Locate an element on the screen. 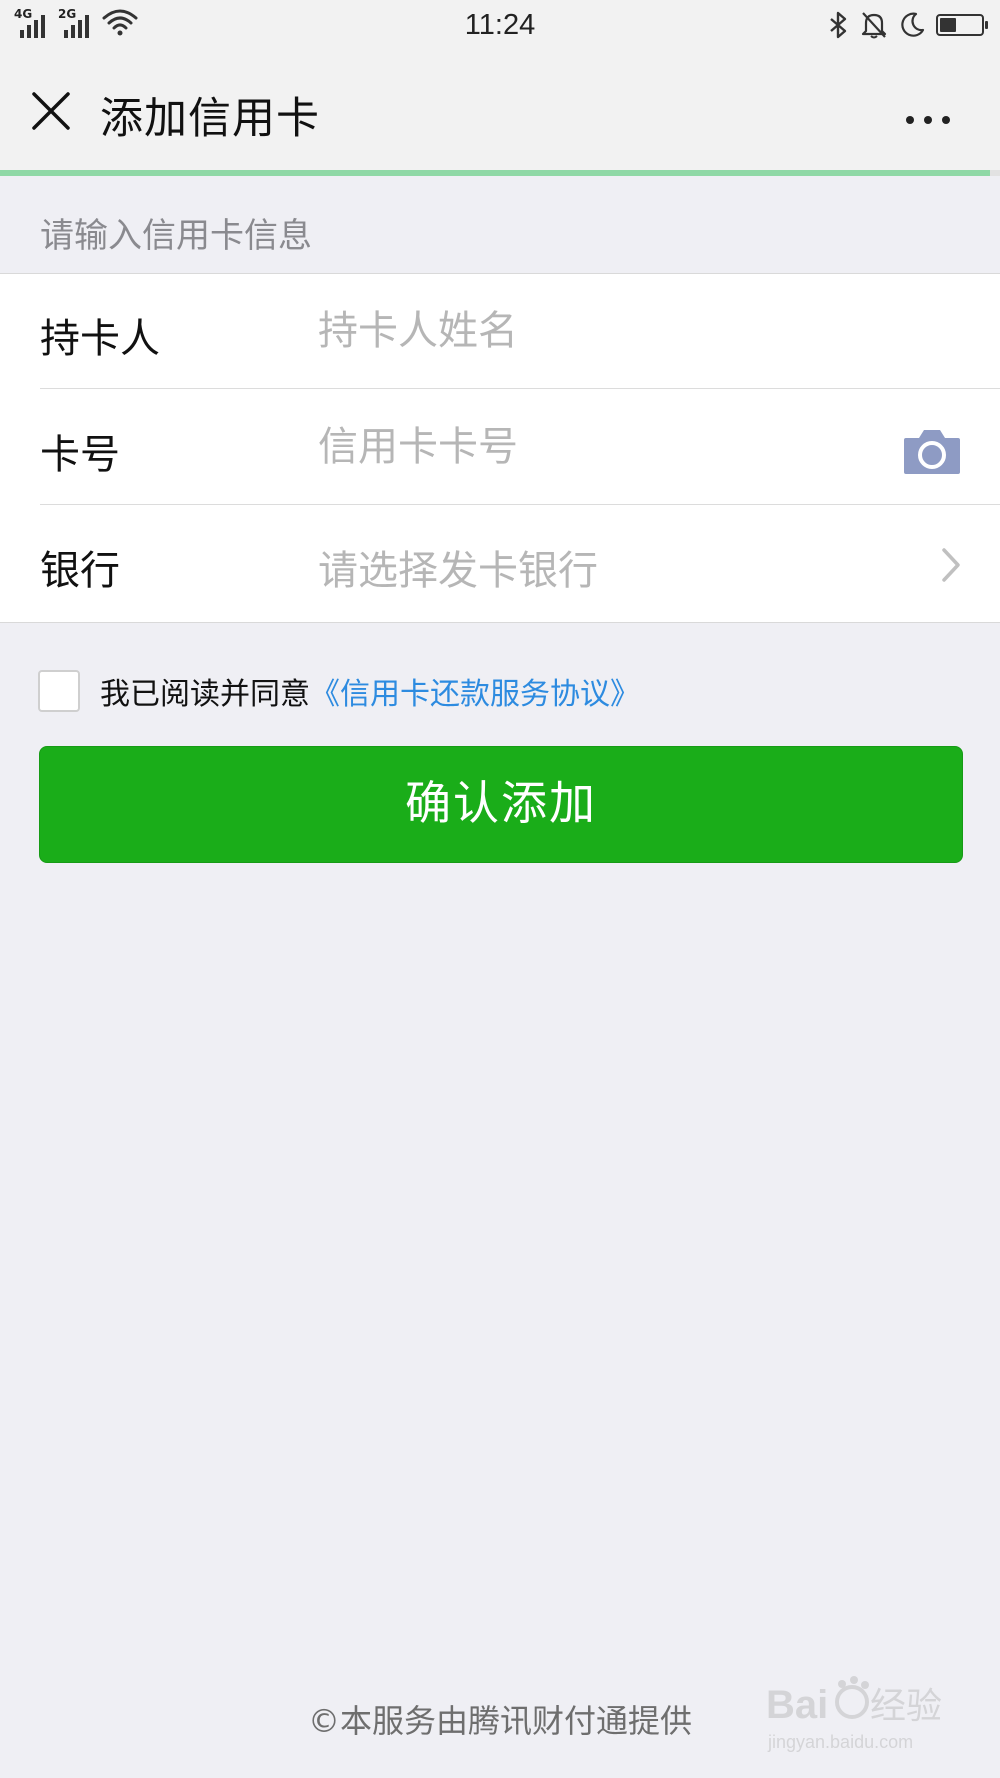  cardholder-name-input is located at coordinates (598, 331).